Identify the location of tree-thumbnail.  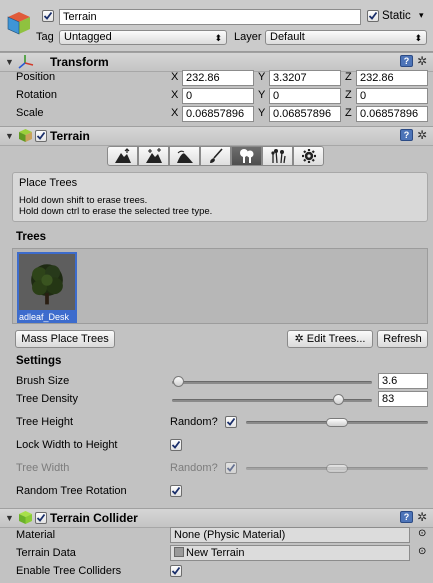
(47, 282).